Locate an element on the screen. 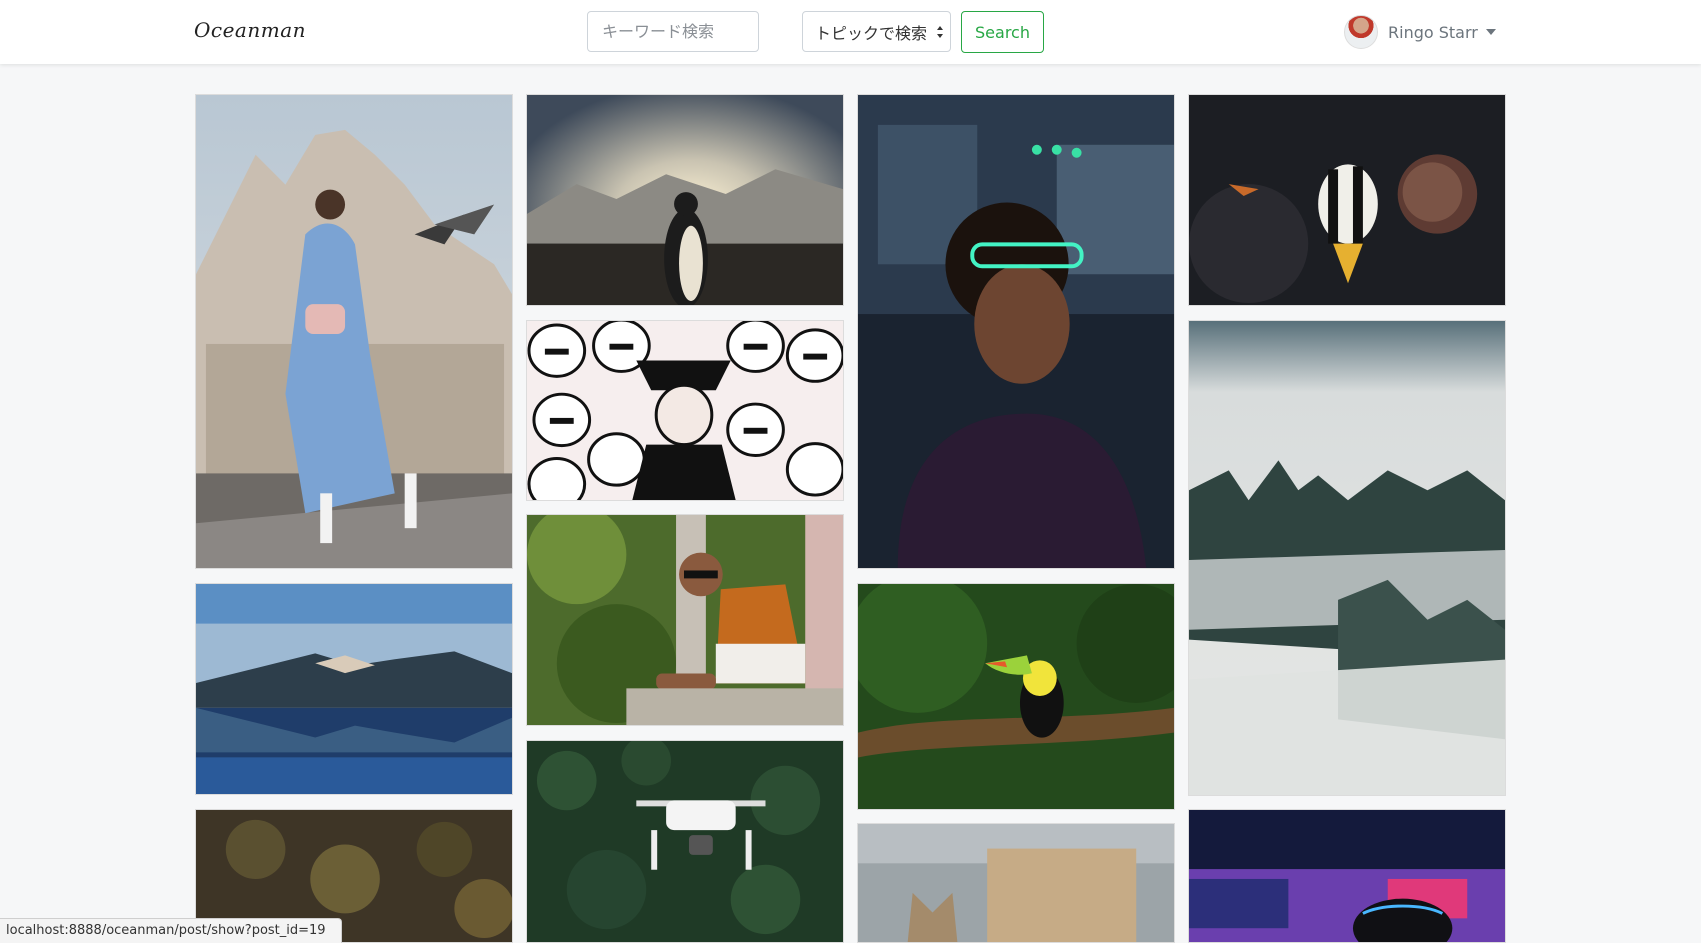 The width and height of the screenshot is (1701, 943). topic-search-select: トピックで検索 is located at coordinates (876, 31).